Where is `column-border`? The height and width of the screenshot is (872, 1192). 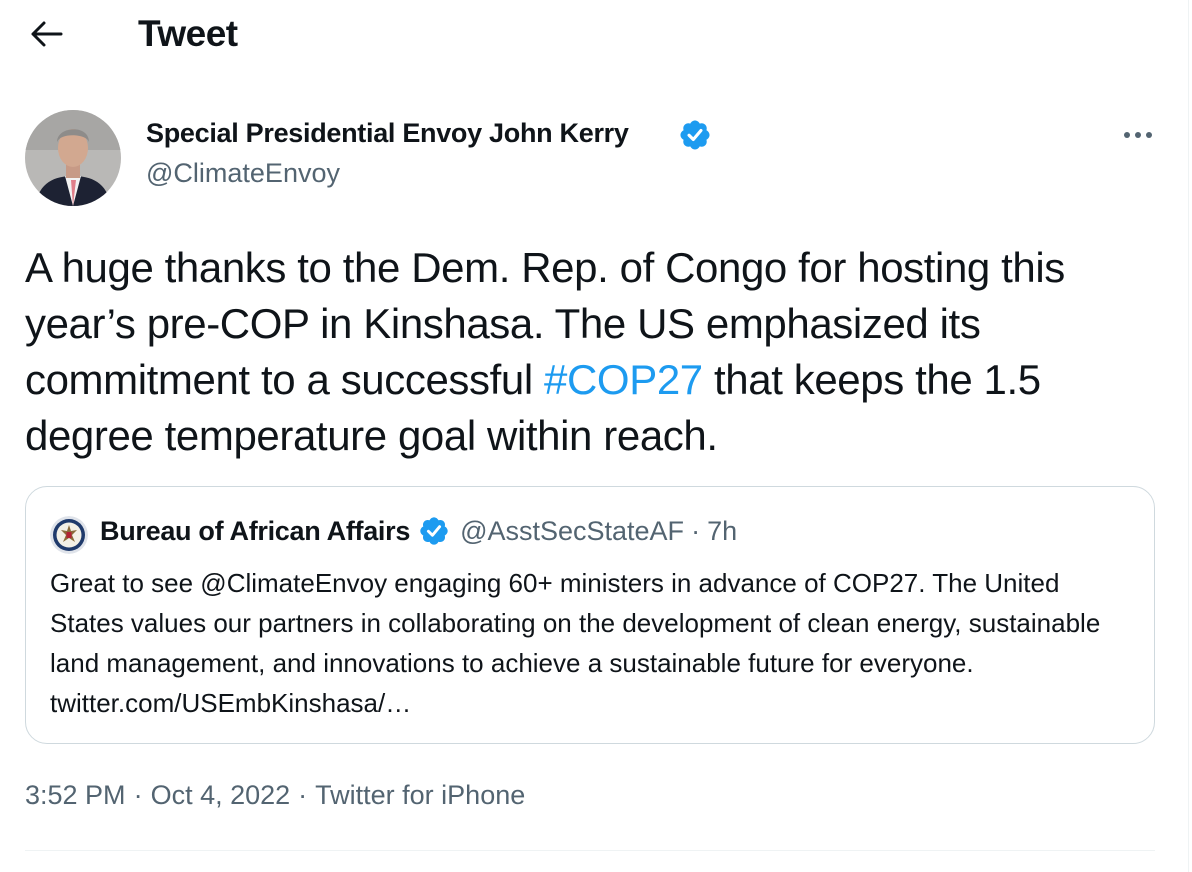
column-border is located at coordinates (1188, 436).